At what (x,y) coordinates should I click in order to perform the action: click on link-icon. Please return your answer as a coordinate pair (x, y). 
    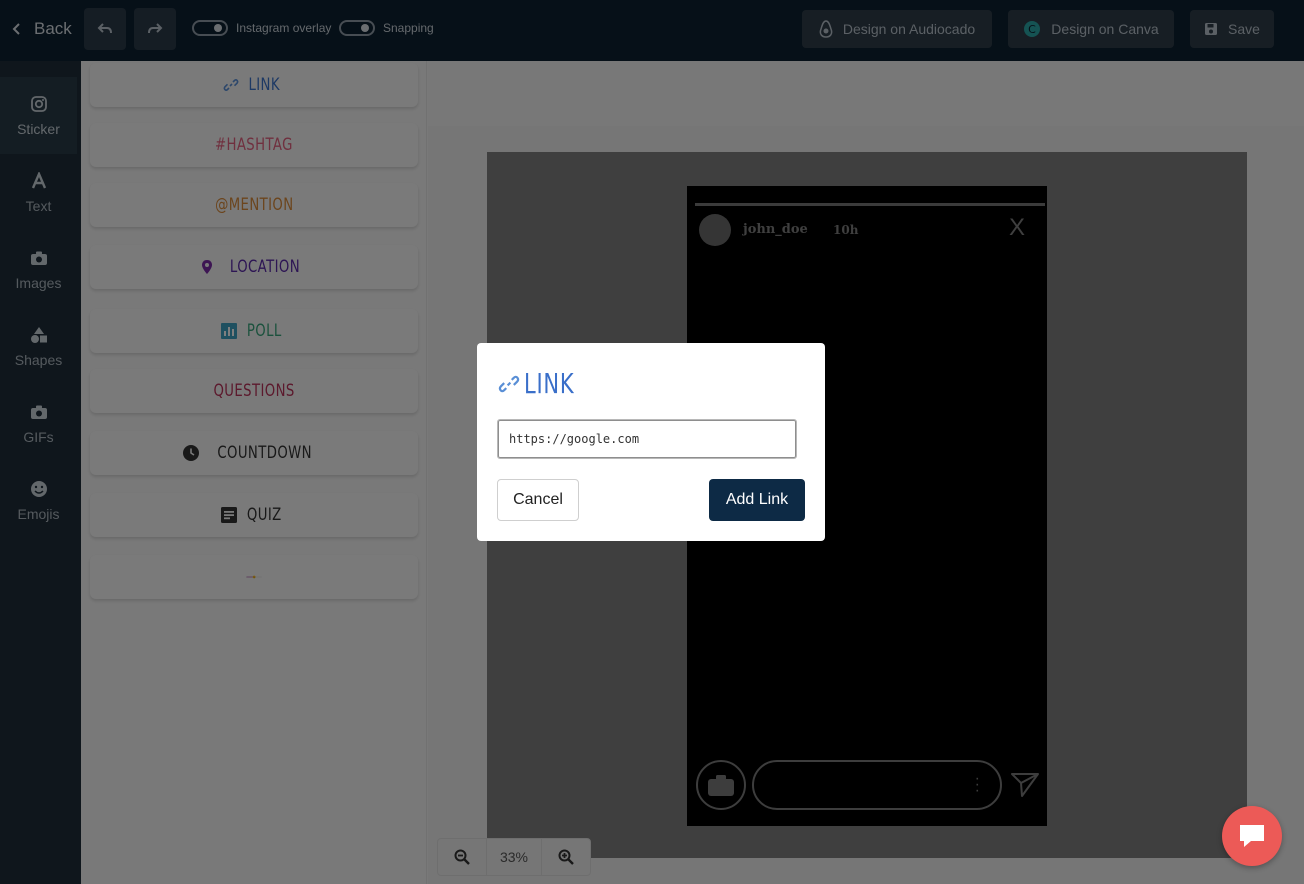
    Looking at the image, I should click on (509, 383).